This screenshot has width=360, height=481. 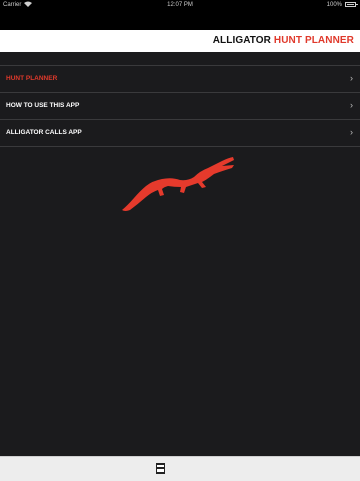 I want to click on menu-item-hunt-planner: HUNT PLANNER ›, so click(x=180, y=79).